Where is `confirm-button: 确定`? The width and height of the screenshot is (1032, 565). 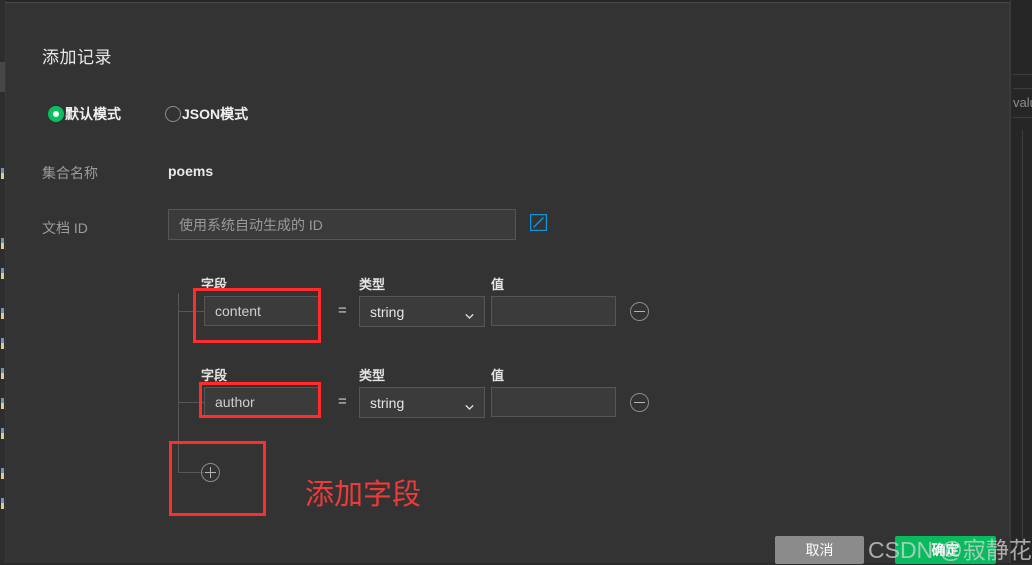
confirm-button: 确定 is located at coordinates (945, 550).